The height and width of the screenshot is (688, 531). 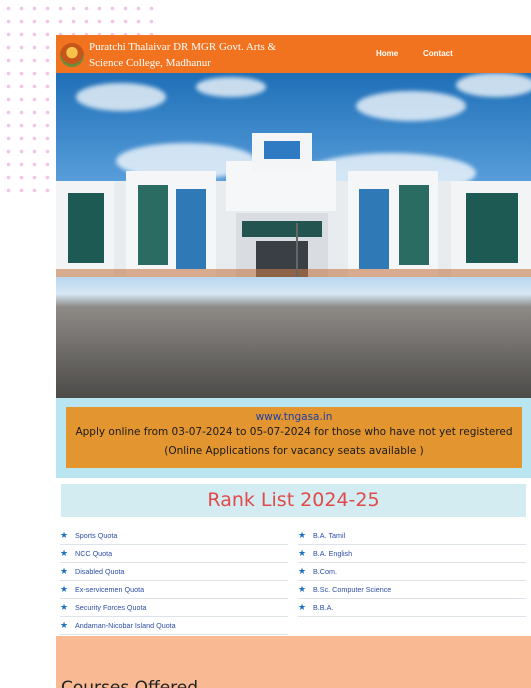 I want to click on college-logo-icon, so click(x=72, y=55).